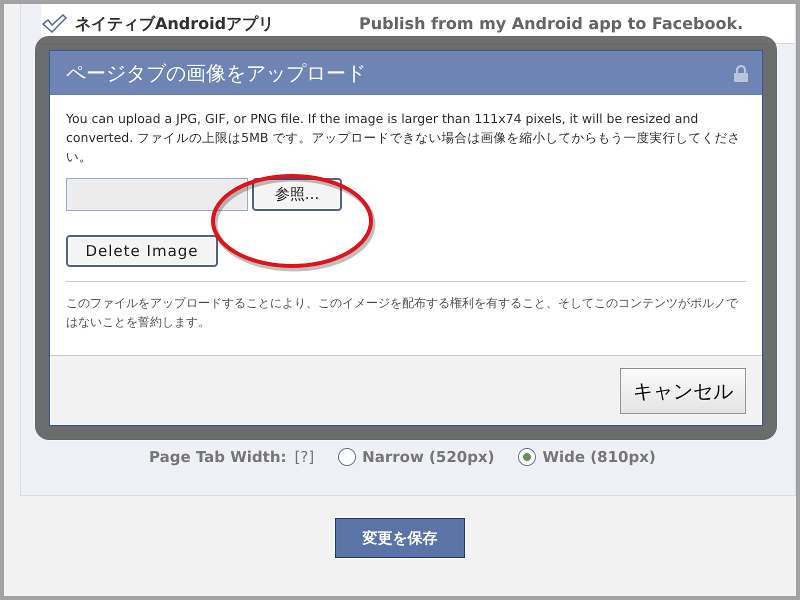  Describe the element at coordinates (551, 23) in the screenshot. I see `app-description: Publish from my Android app to Facebook.` at that location.